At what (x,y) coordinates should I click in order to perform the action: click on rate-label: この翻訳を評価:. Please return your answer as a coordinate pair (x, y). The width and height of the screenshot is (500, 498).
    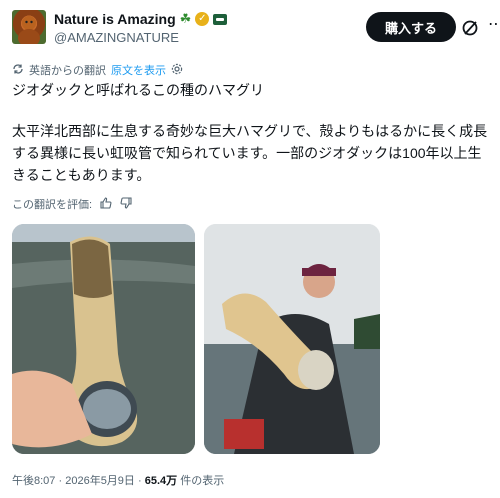
    Looking at the image, I should click on (52, 205).